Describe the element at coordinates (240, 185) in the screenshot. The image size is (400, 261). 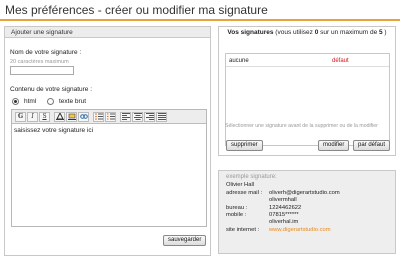
I see `example-name: Olivier Hall` at that location.